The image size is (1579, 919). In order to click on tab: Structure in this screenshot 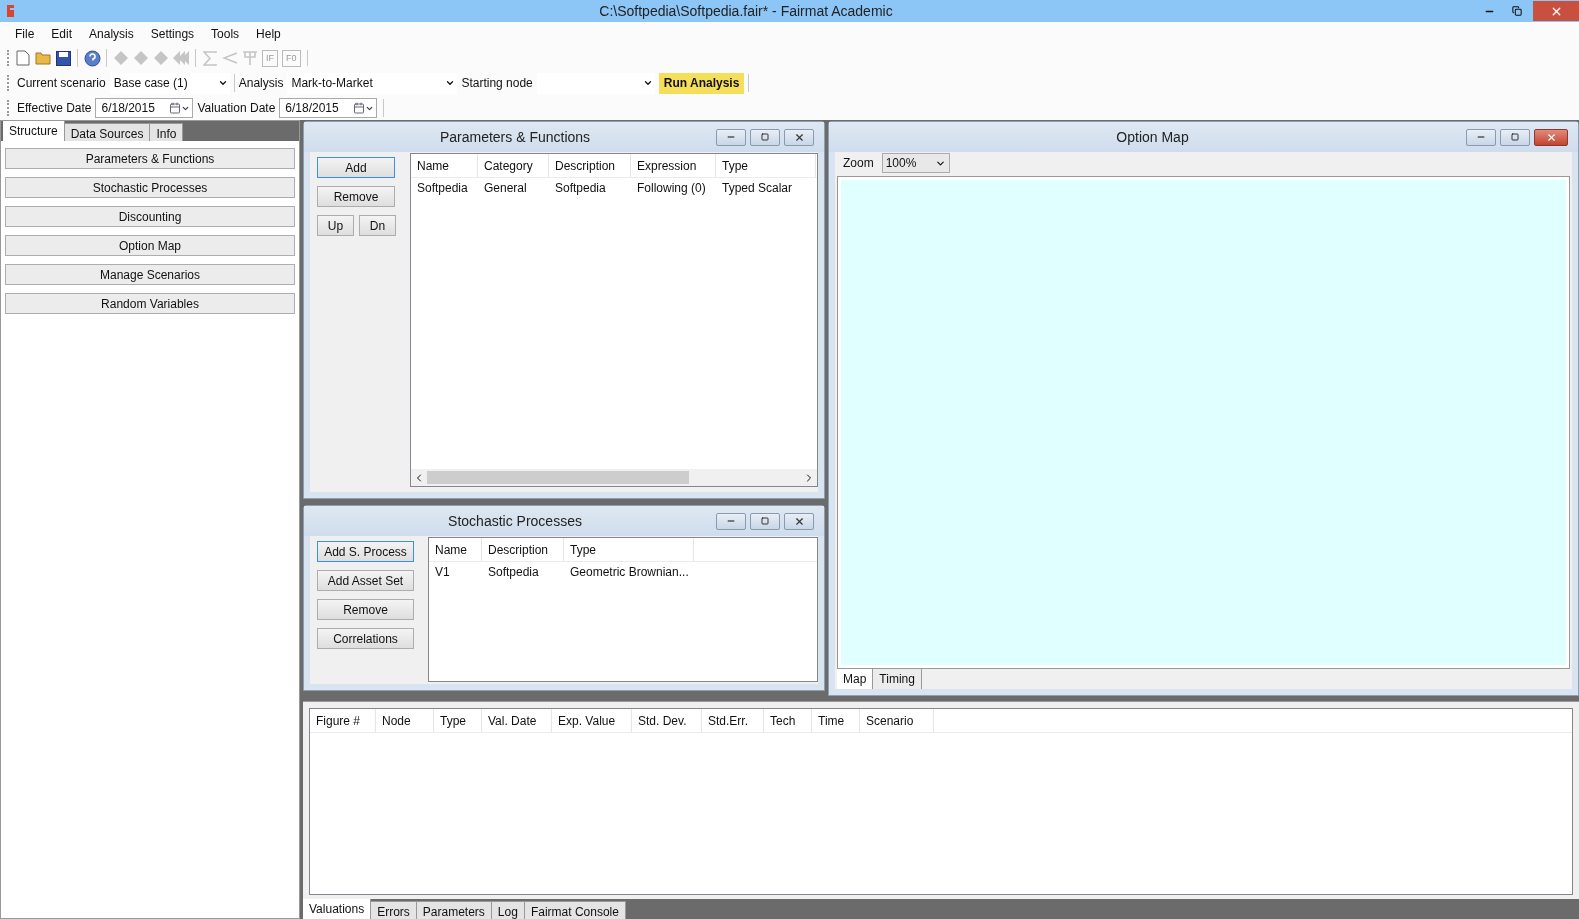, I will do `click(34, 131)`.